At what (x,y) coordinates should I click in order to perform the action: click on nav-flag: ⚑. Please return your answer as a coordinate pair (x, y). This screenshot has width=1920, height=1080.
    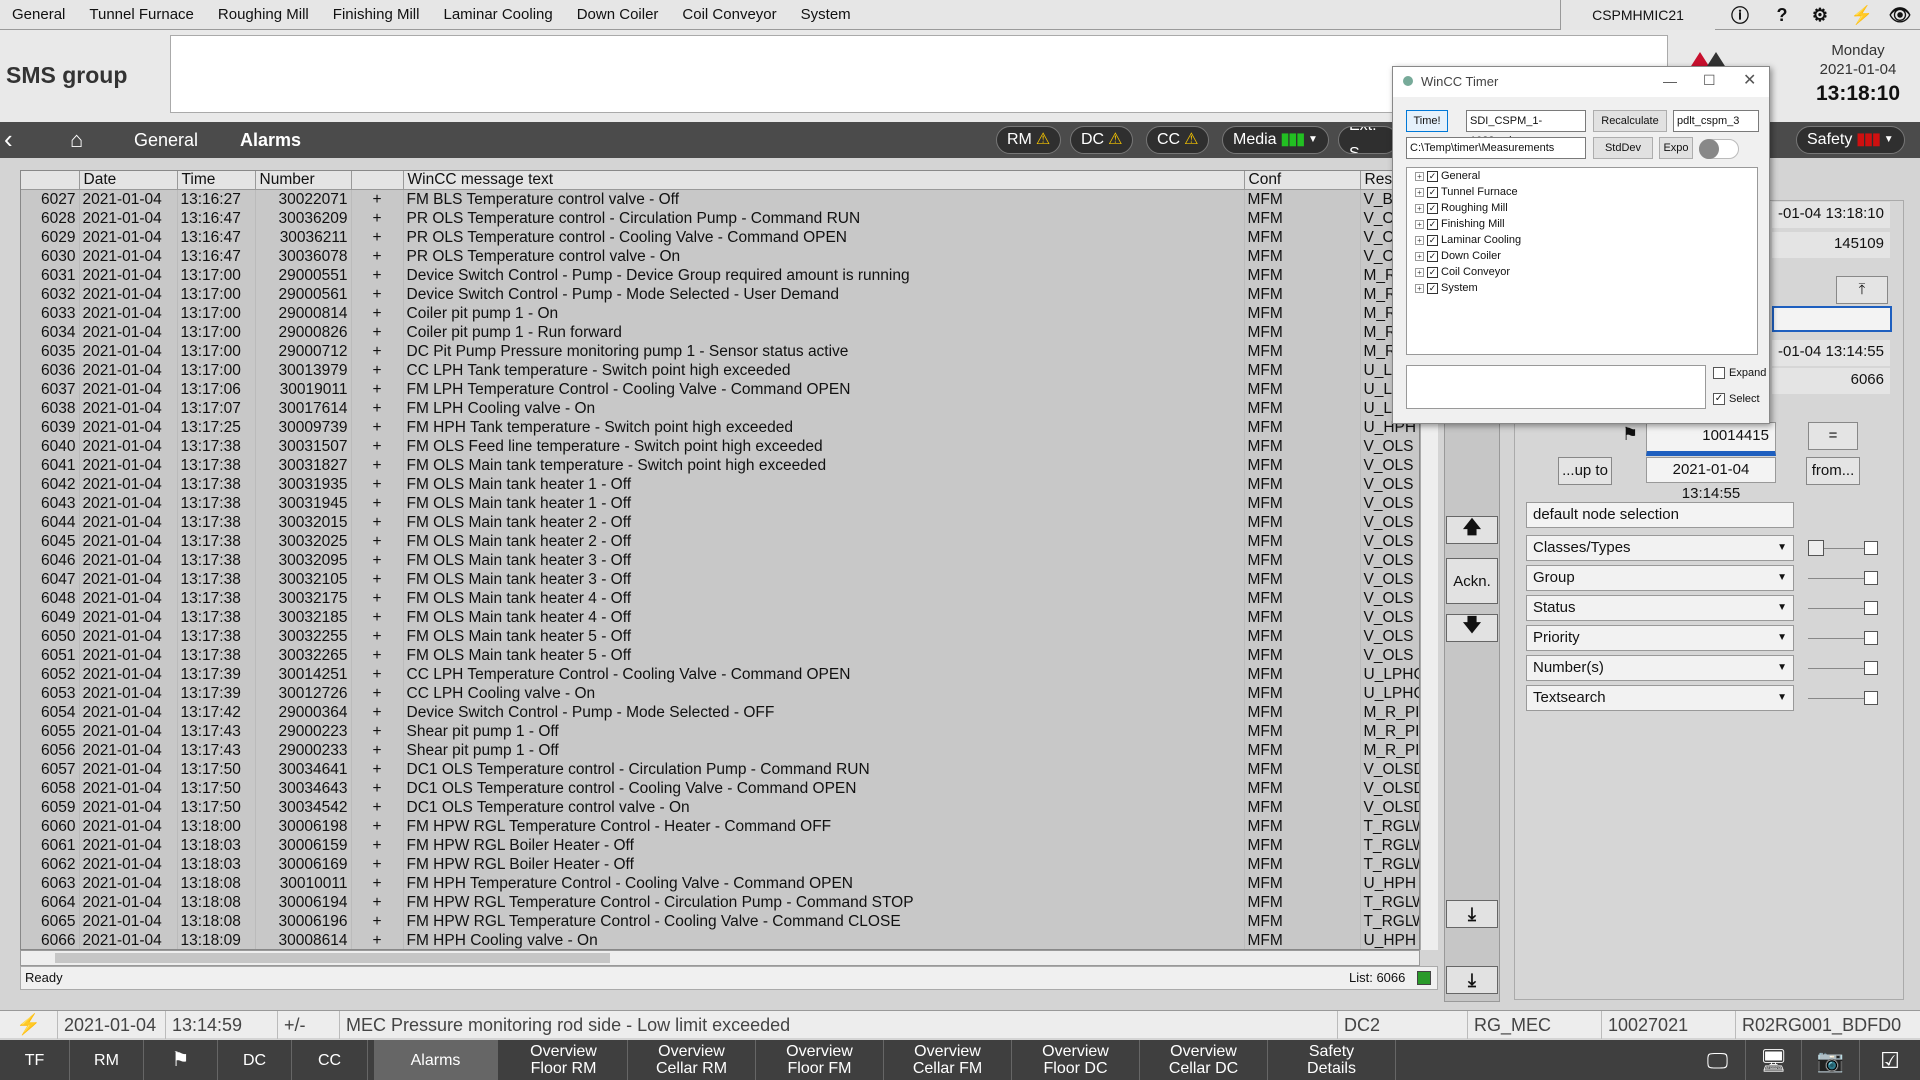
    Looking at the image, I should click on (181, 1060).